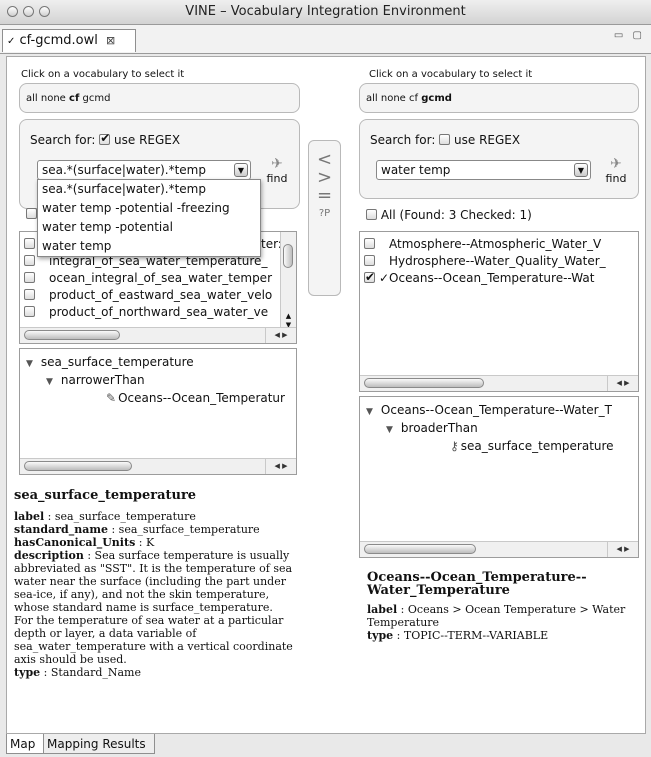 The height and width of the screenshot is (757, 651). Describe the element at coordinates (159, 98) in the screenshot. I see `left-vocab-selector: all none cf gcmd` at that location.